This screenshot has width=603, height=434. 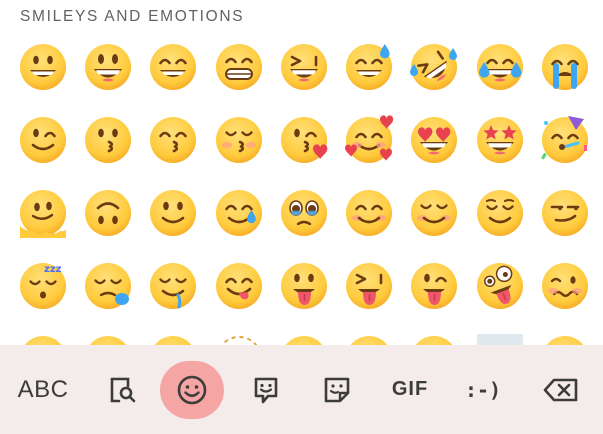 What do you see at coordinates (369, 139) in the screenshot?
I see `smiling-face-with-hearts-icon` at bounding box center [369, 139].